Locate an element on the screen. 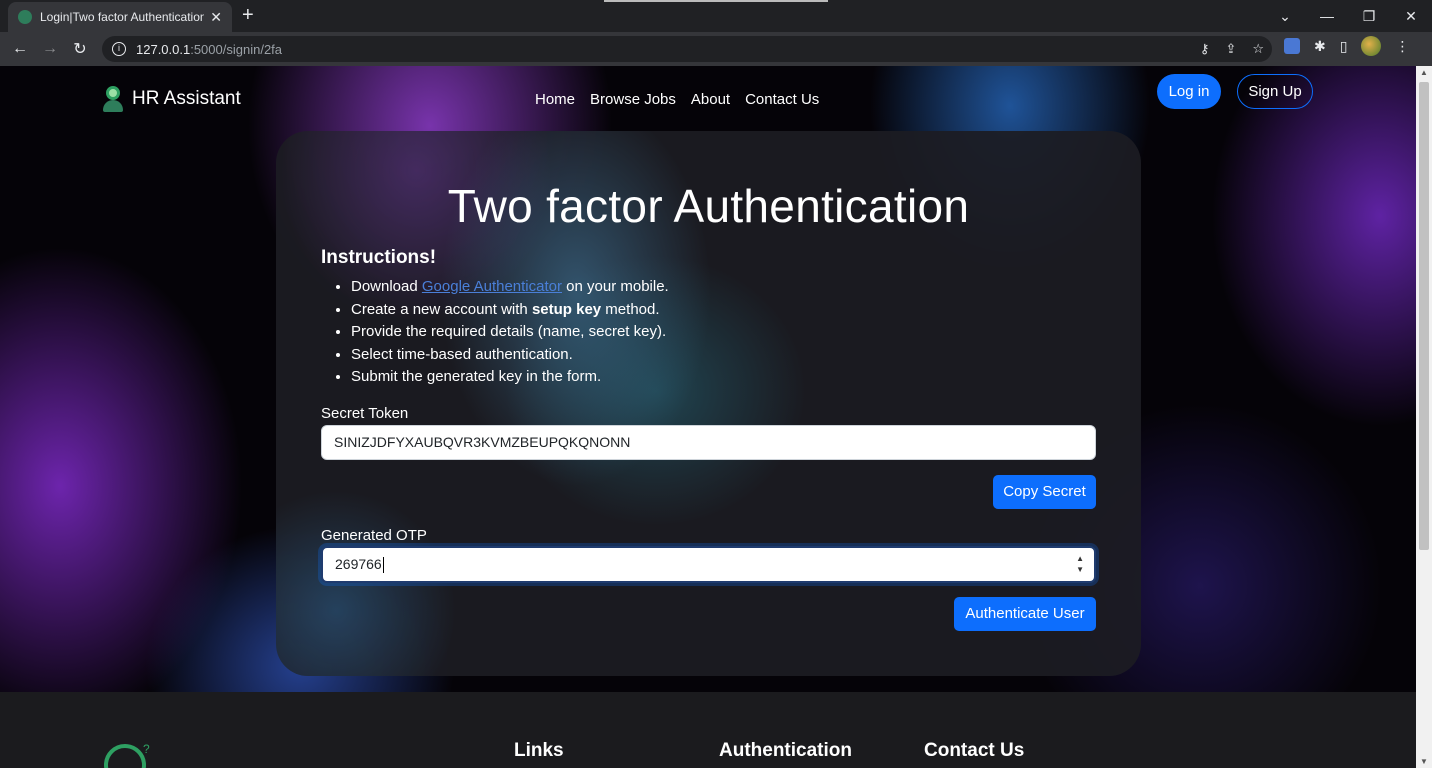 The height and width of the screenshot is (768, 1432). footer-heading-authentication: Authentication is located at coordinates (785, 750).